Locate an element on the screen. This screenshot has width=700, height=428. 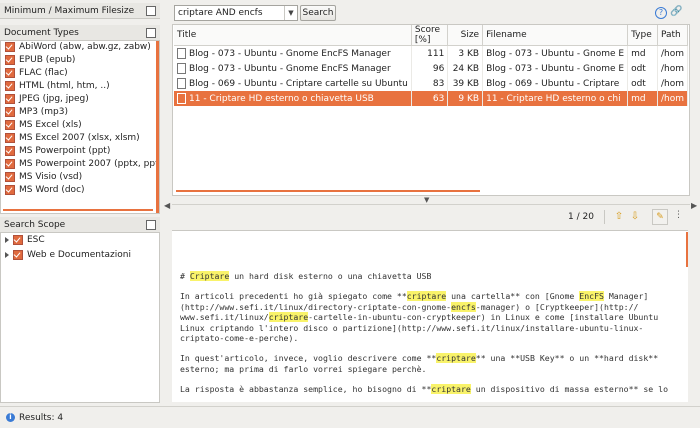
filesize-panel-title: Minimum / Maximum Filesize is located at coordinates (69, 10).